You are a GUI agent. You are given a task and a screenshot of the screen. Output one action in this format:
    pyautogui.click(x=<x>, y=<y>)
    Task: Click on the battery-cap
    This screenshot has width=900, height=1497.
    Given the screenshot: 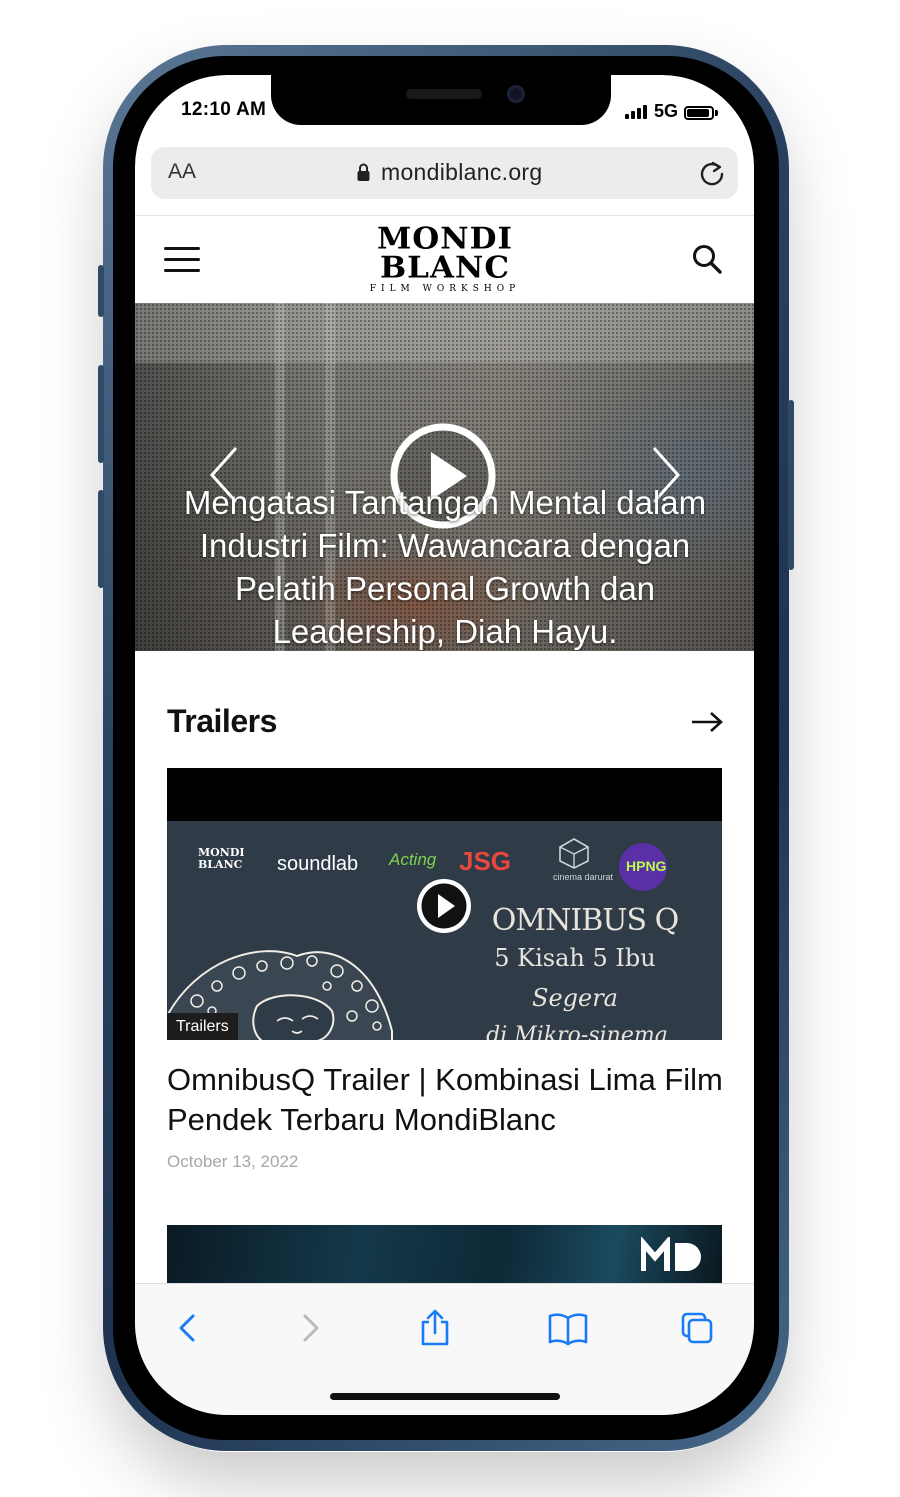 What is the action you would take?
    pyautogui.click(x=716, y=113)
    